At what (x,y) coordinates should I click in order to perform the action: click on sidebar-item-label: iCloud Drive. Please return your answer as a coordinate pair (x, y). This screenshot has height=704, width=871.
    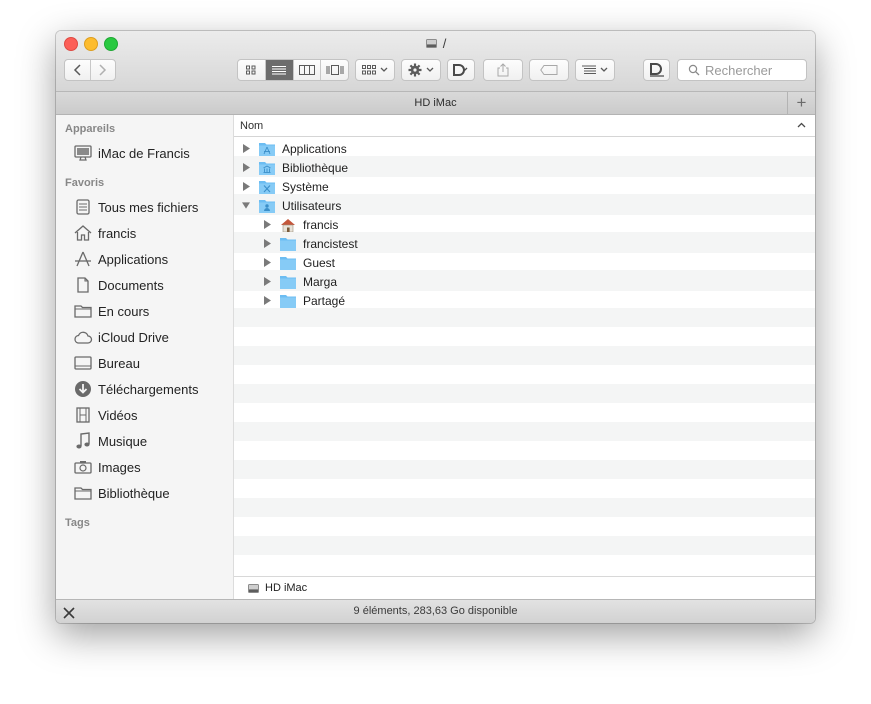
    Looking at the image, I should click on (133, 337).